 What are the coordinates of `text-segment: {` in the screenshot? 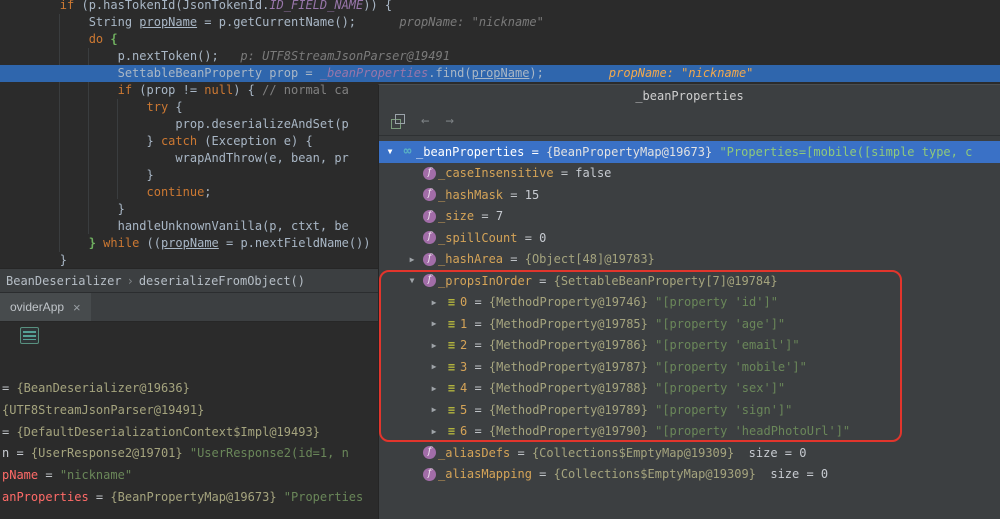 It's located at (175, 107).